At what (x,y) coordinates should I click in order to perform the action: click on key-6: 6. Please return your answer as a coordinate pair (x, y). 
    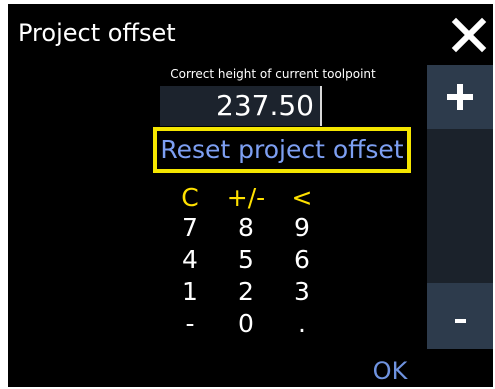
    Looking at the image, I should click on (302, 260).